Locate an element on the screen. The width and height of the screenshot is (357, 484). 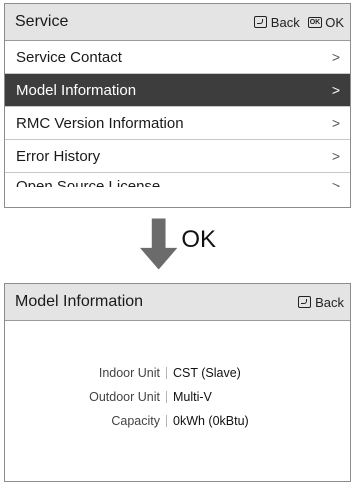
menu-item-error-history: Error History > is located at coordinates (177, 156).